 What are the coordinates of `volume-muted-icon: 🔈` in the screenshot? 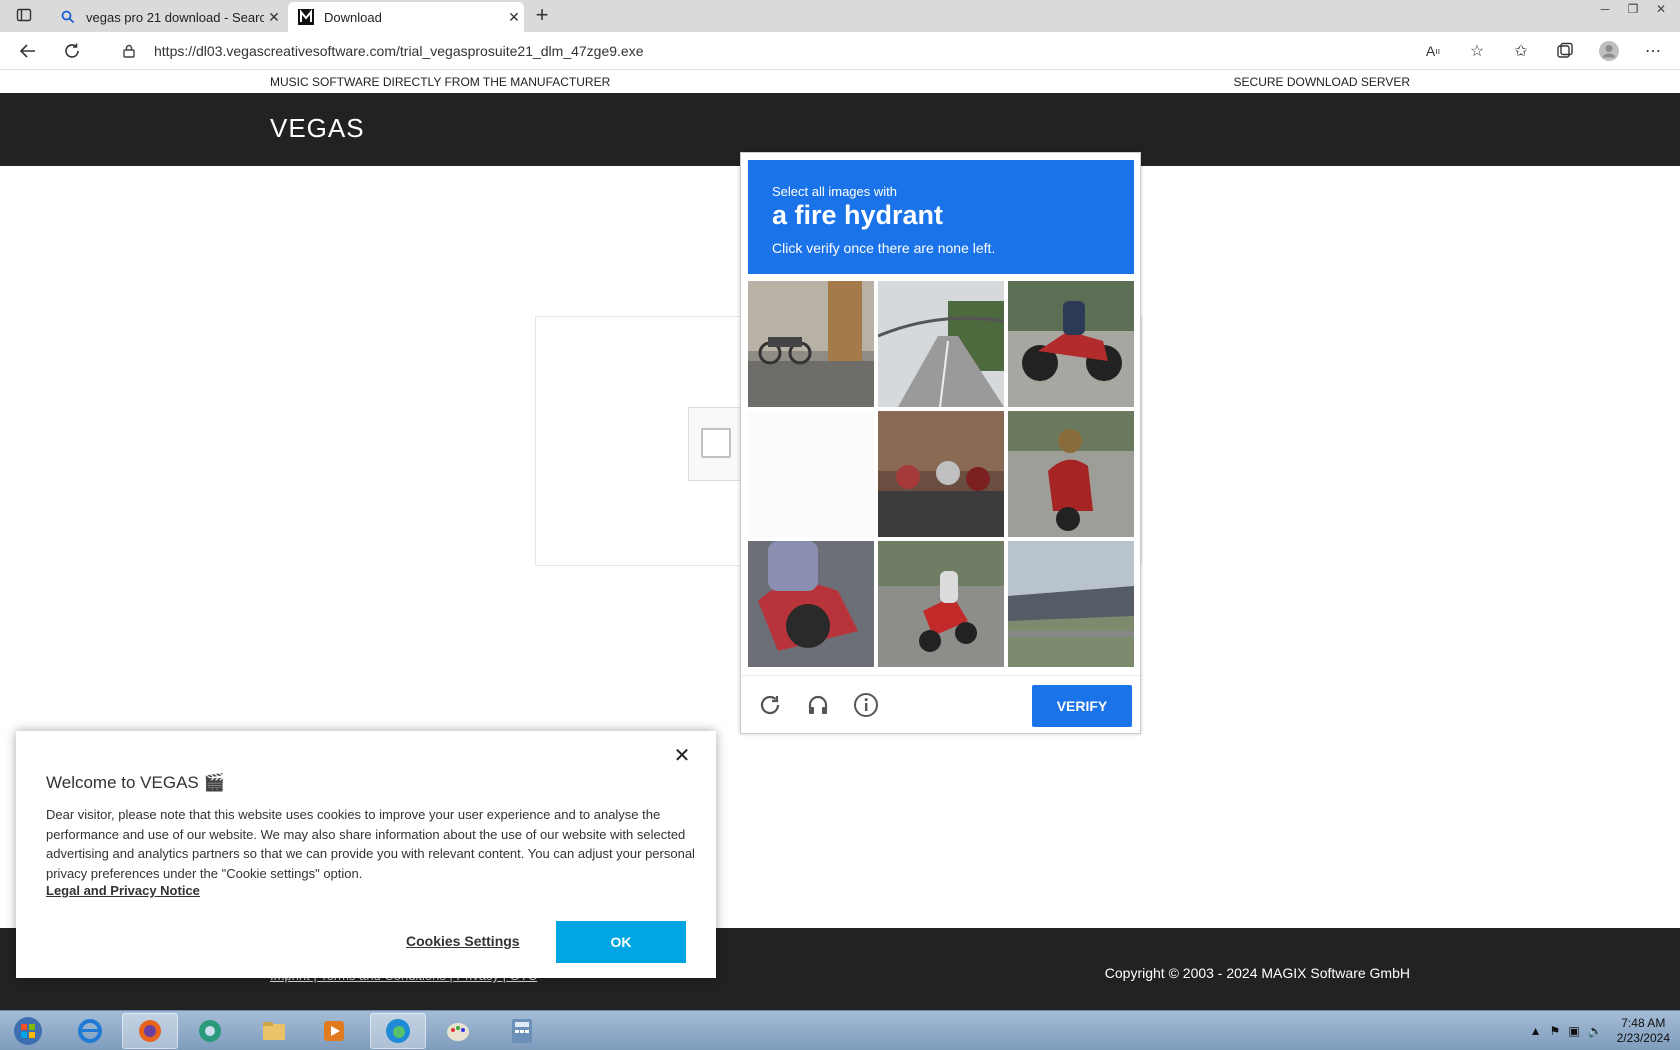 It's located at (1595, 1031).